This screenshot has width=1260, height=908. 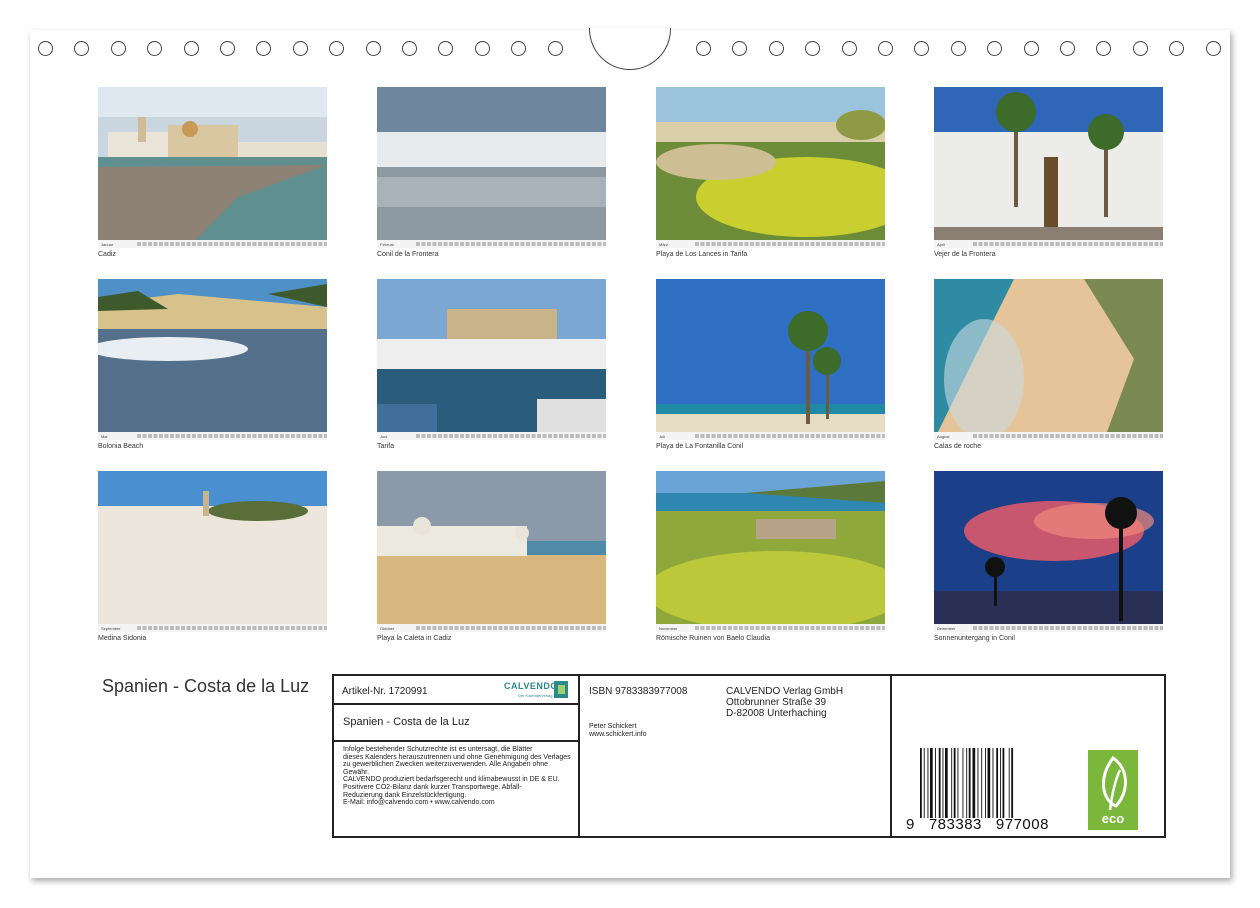 What do you see at coordinates (1048, 436) in the screenshot?
I see `month-strip: August` at bounding box center [1048, 436].